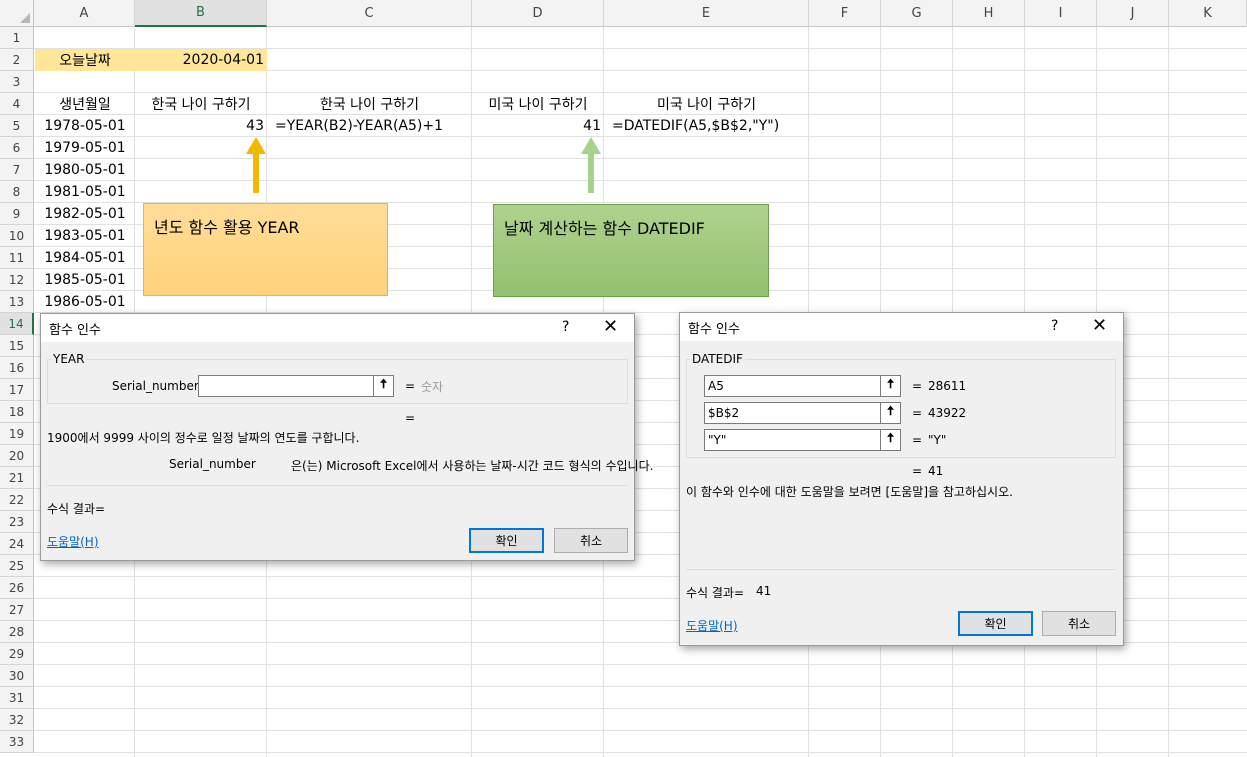 Image resolution: width=1247 pixels, height=757 pixels. What do you see at coordinates (17, 390) in the screenshot?
I see `row-header-17: 17` at bounding box center [17, 390].